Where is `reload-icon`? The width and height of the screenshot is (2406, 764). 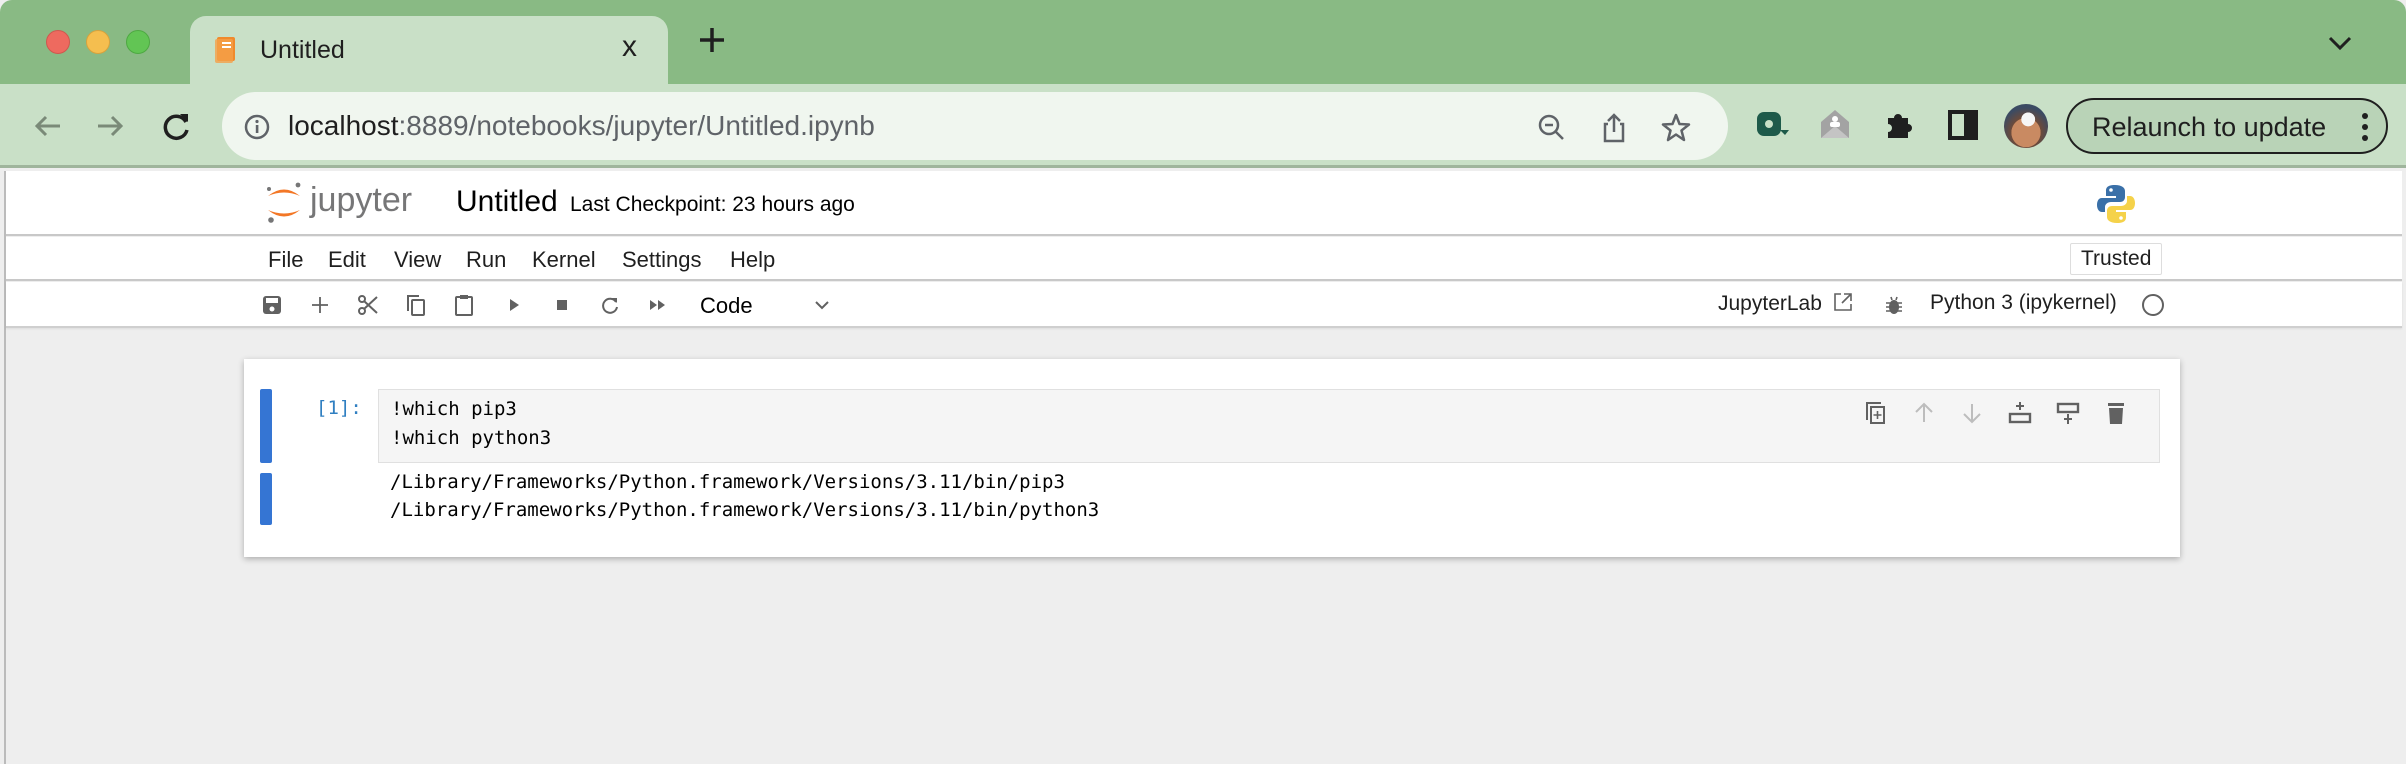 reload-icon is located at coordinates (176, 126).